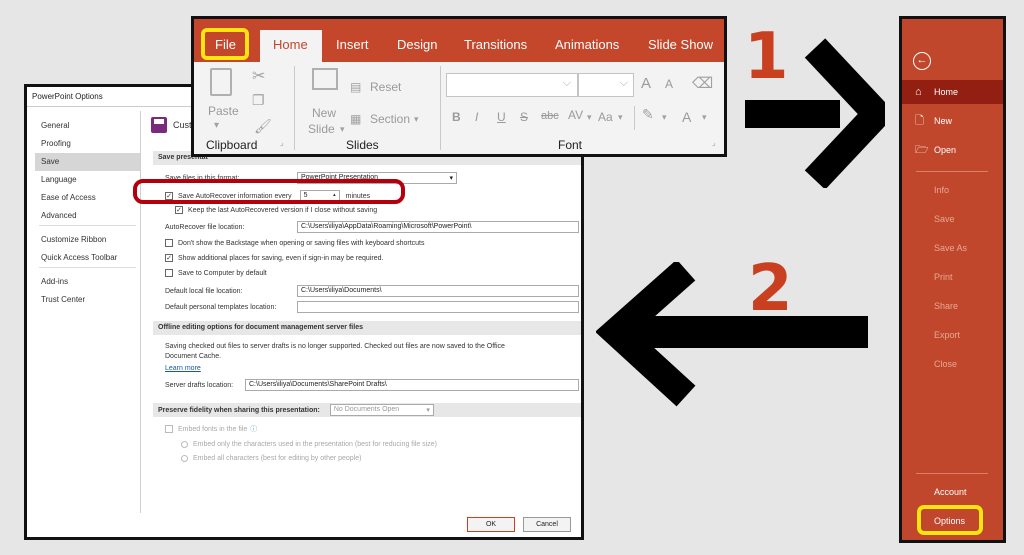 Image resolution: width=1024 pixels, height=555 pixels. What do you see at coordinates (290, 44) in the screenshot?
I see `tab-home: Home` at bounding box center [290, 44].